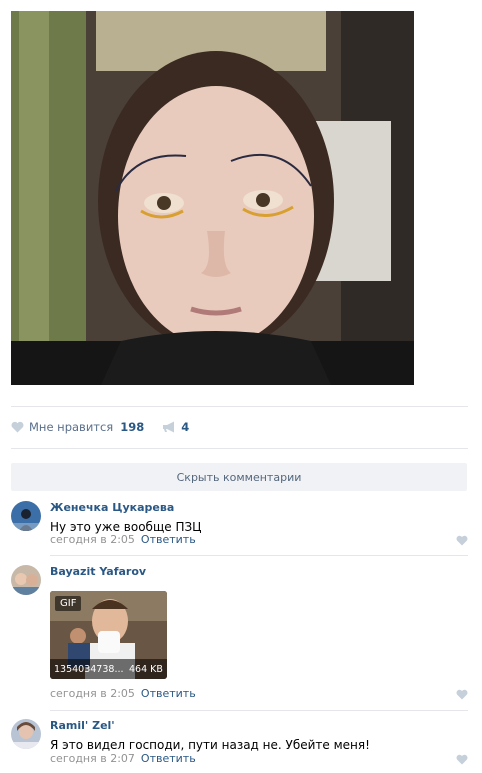 The height and width of the screenshot is (773, 482). I want to click on like-button: Мне нравится 198, so click(77, 427).